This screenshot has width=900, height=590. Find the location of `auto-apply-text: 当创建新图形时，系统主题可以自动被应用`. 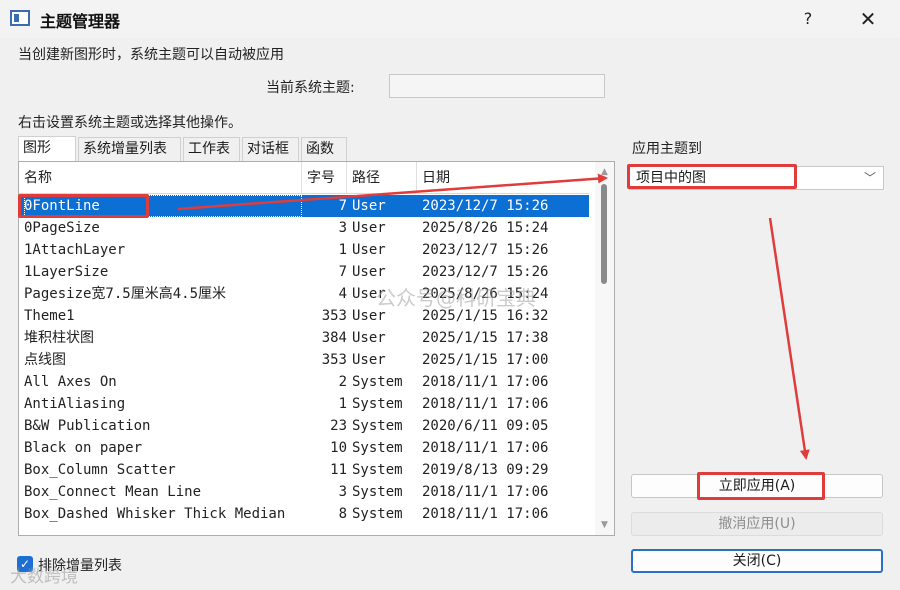

auto-apply-text: 当创建新图形时，系统主题可以自动被应用 is located at coordinates (151, 55).